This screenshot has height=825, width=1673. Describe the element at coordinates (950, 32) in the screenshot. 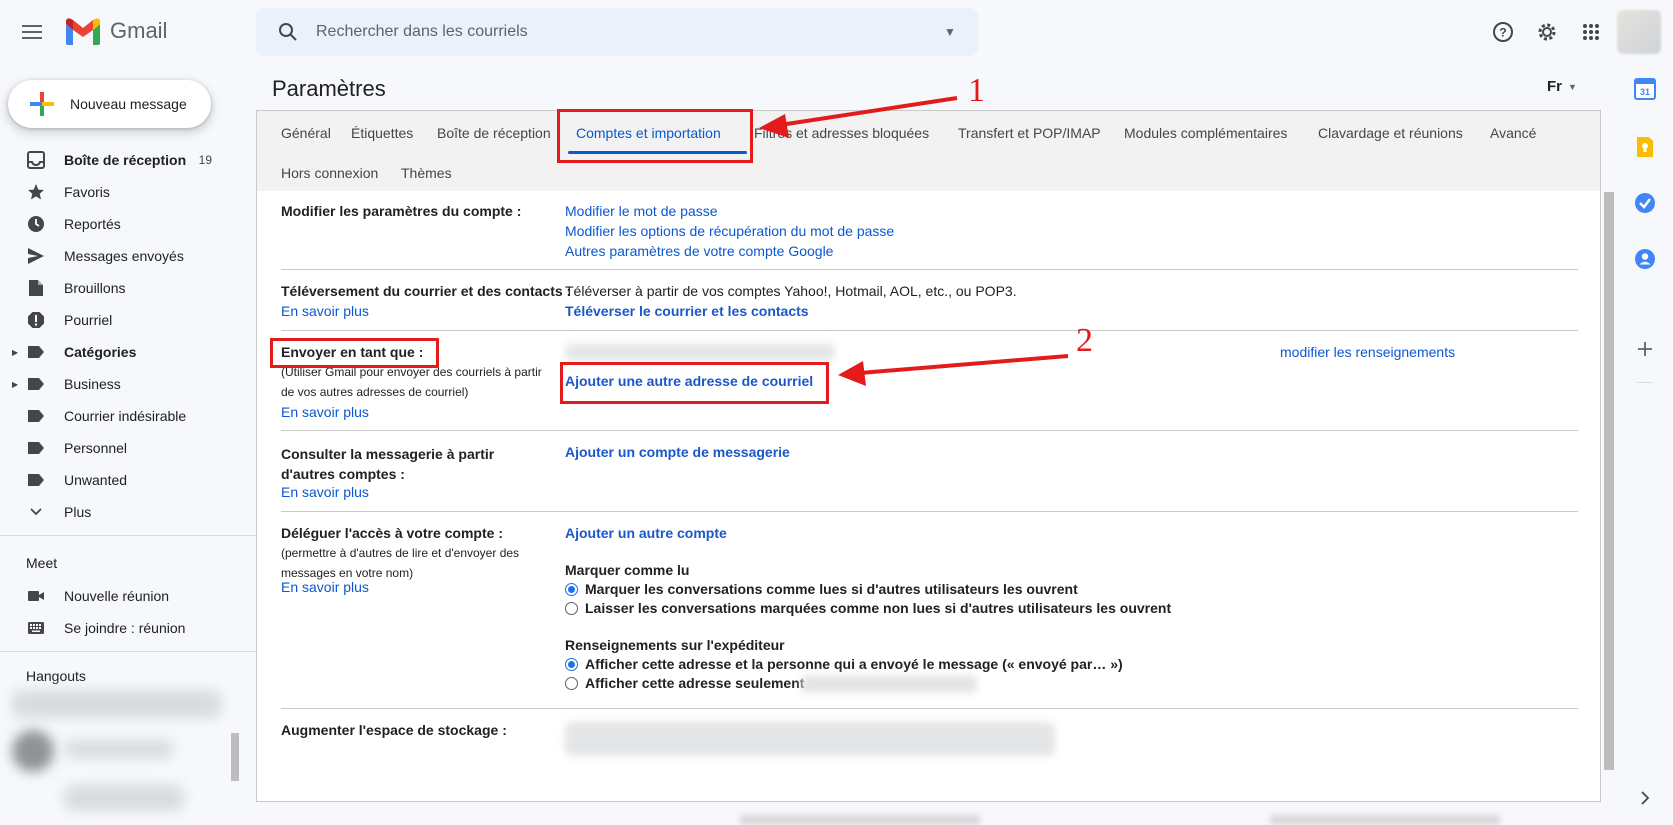

I see `search-options-caret-icon: ▼` at that location.